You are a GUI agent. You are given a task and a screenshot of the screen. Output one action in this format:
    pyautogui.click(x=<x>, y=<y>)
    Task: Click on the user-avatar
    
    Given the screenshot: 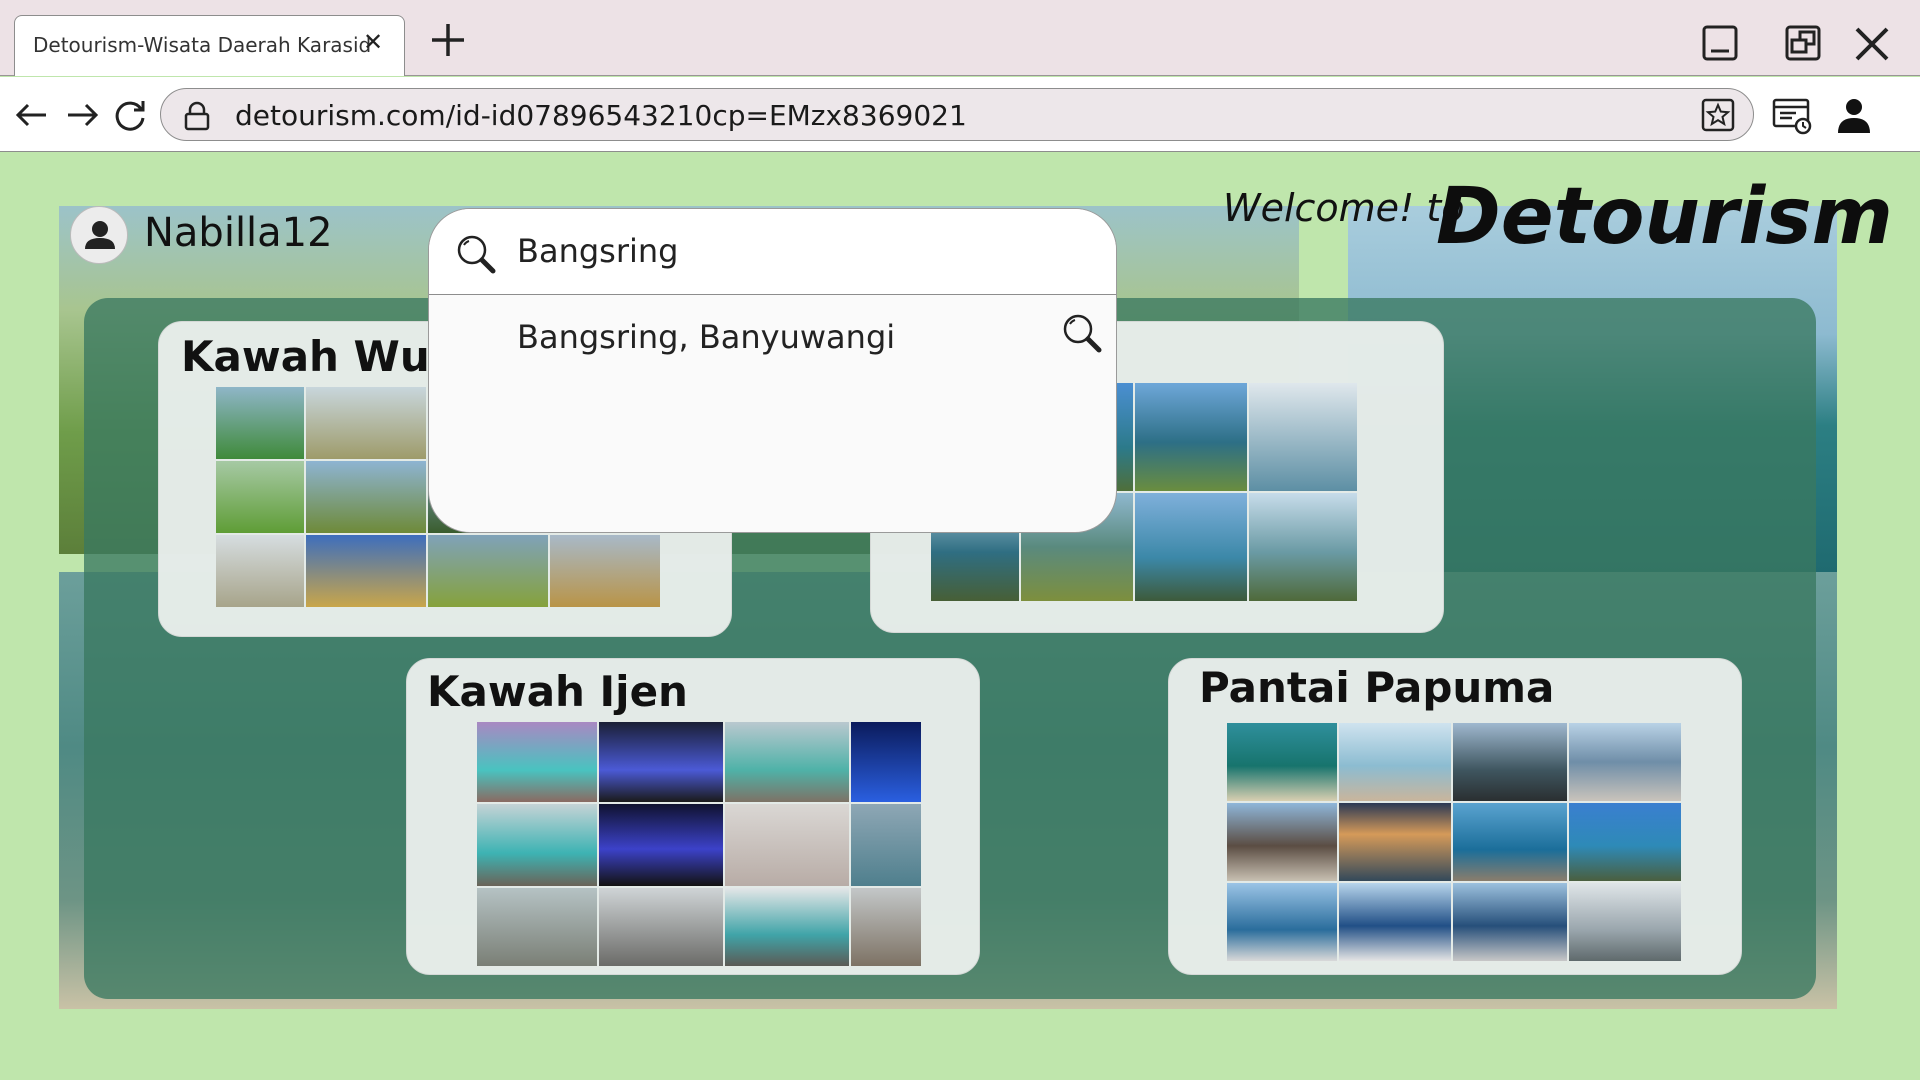 What is the action you would take?
    pyautogui.click(x=99, y=235)
    